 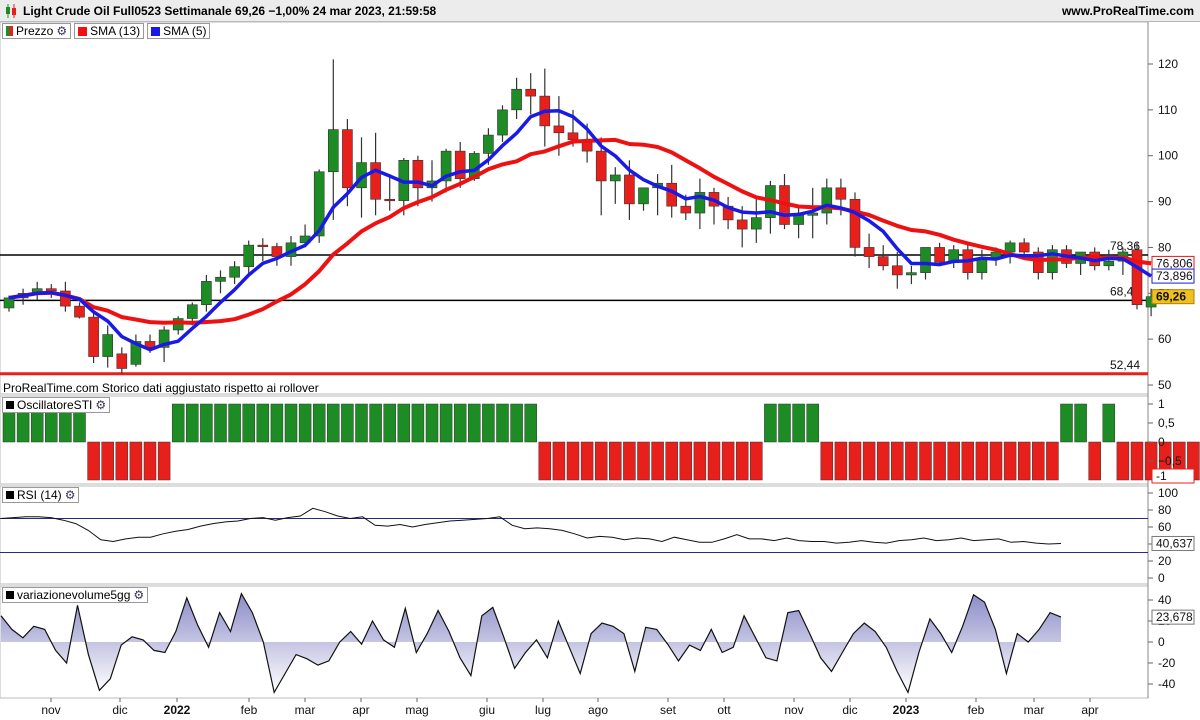 I want to click on legend-price-label: Prezzo, so click(x=35, y=31).